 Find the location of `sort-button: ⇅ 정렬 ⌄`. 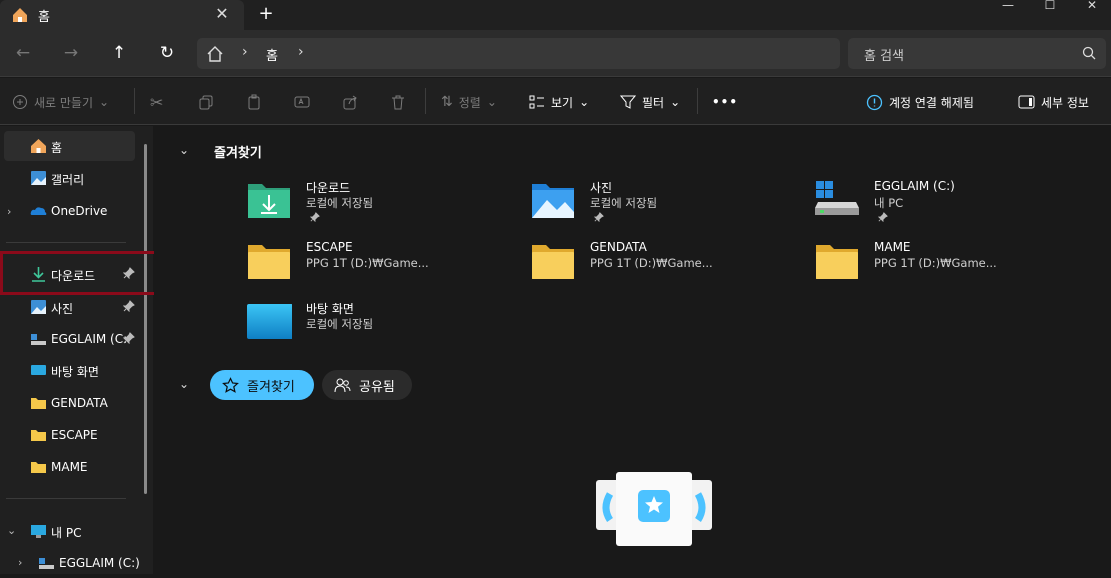

sort-button: ⇅ 정렬 ⌄ is located at coordinates (469, 102).